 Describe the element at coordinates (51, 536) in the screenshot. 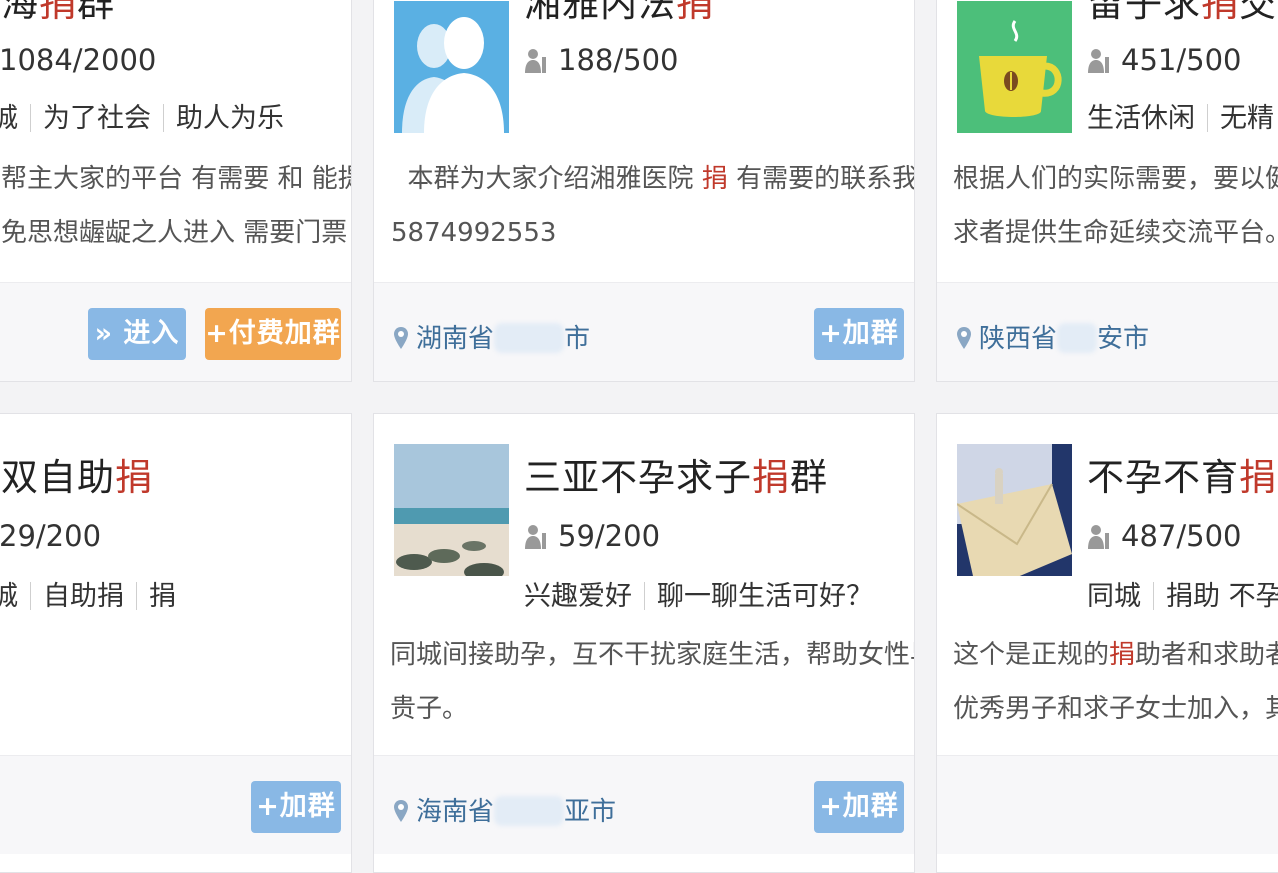

I see `member-count: 29/200` at that location.